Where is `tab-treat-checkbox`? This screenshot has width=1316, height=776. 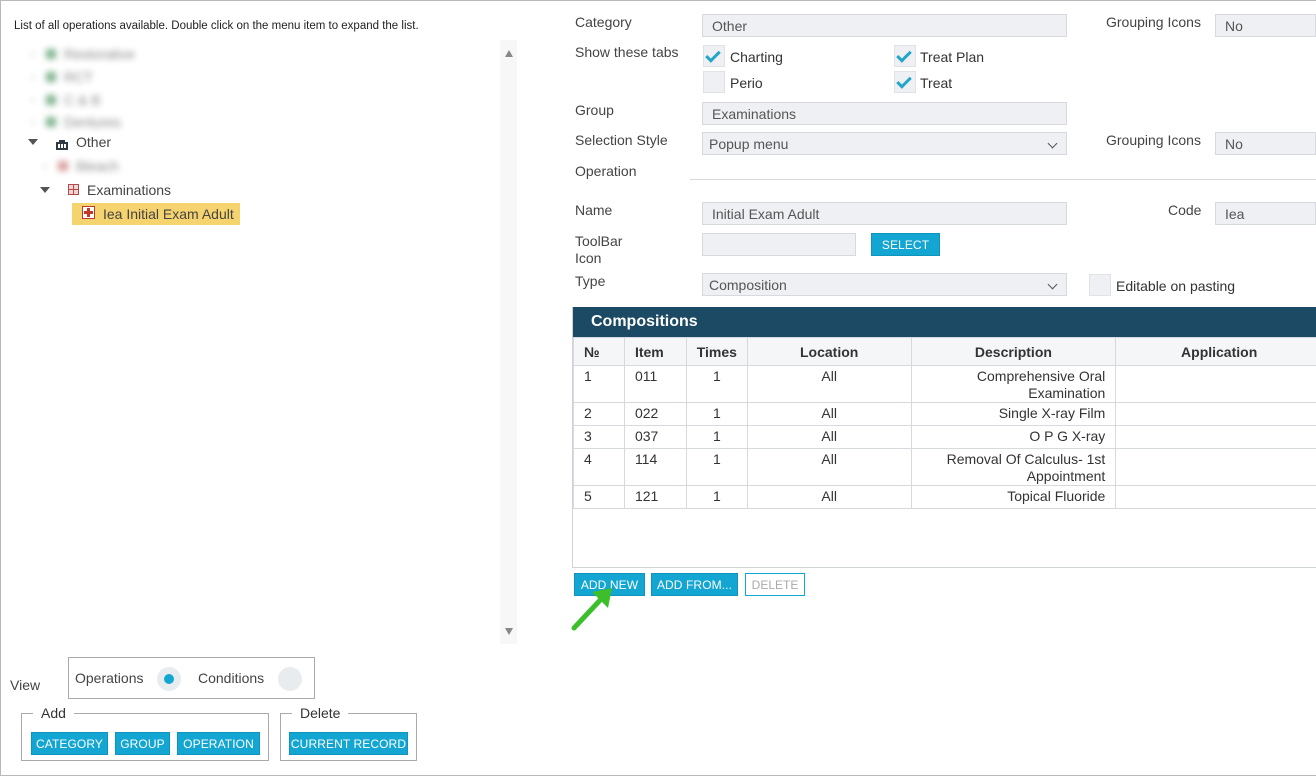 tab-treat-checkbox is located at coordinates (905, 82).